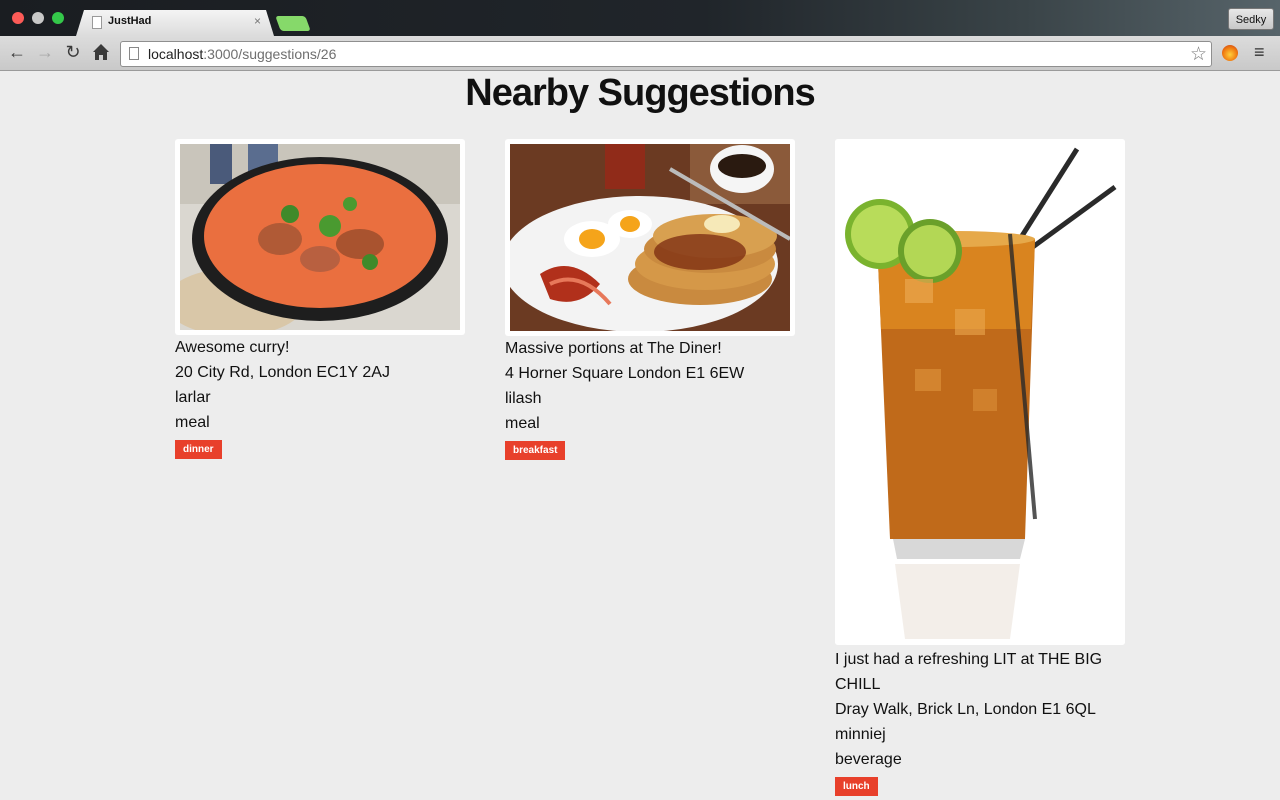 The height and width of the screenshot is (800, 1280). I want to click on url-text: localhost:3000/suggestions/26, so click(242, 54).